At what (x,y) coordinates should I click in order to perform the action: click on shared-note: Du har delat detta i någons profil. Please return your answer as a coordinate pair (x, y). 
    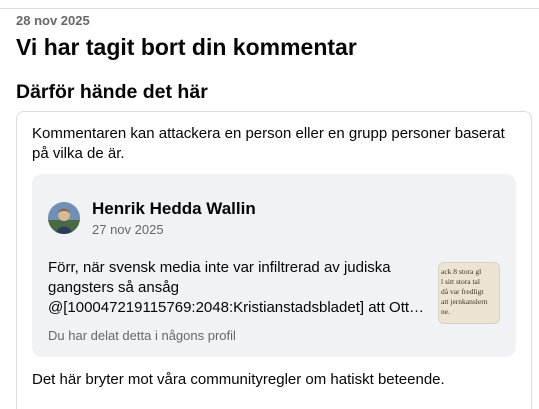
    Looking at the image, I should click on (142, 335).